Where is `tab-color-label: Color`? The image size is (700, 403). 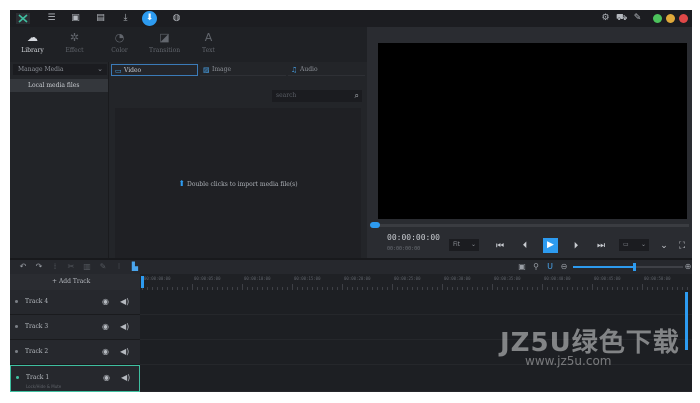 tab-color-label: Color is located at coordinates (119, 50).